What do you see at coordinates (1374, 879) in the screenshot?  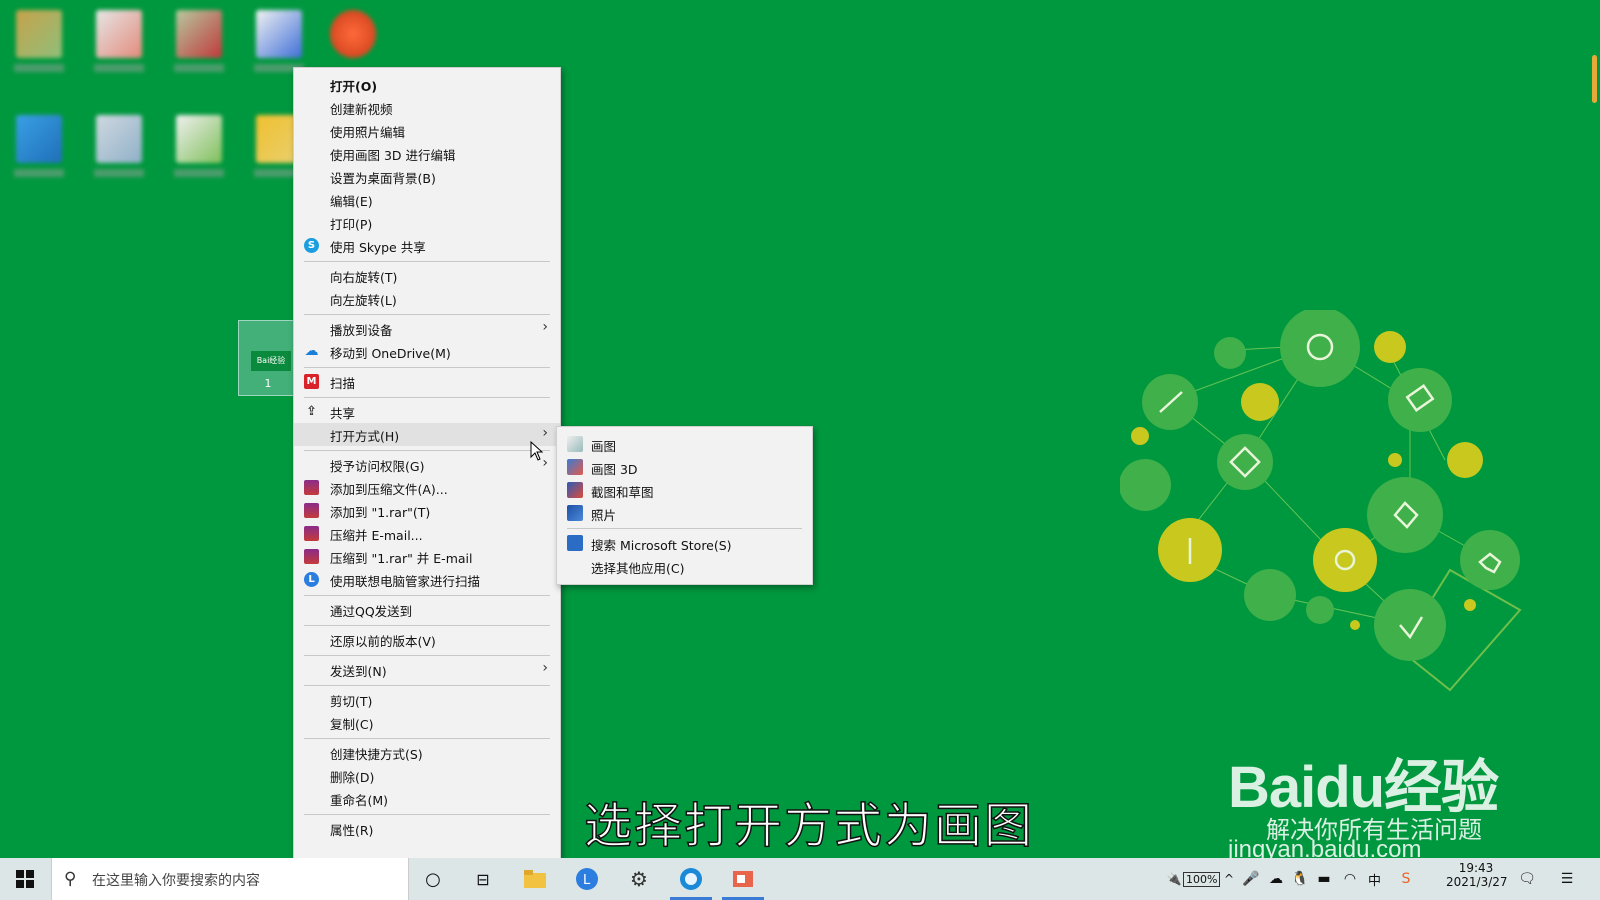 I see `ime-indicator: 中` at bounding box center [1374, 879].